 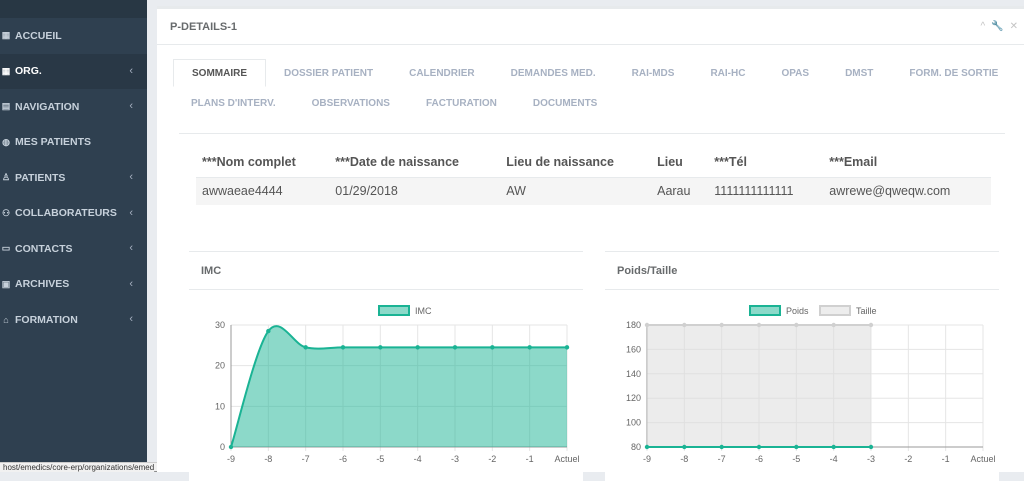 I want to click on y-tick-label: 10, so click(x=220, y=406).